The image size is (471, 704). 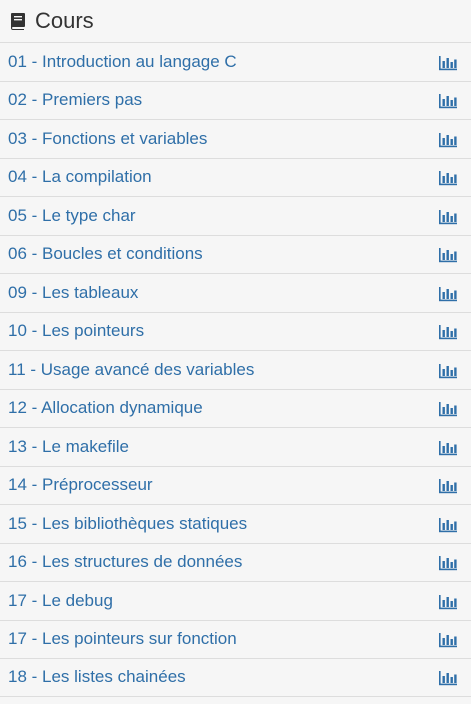 I want to click on list-item: 01 - Introduction au langage C, so click(x=235, y=61).